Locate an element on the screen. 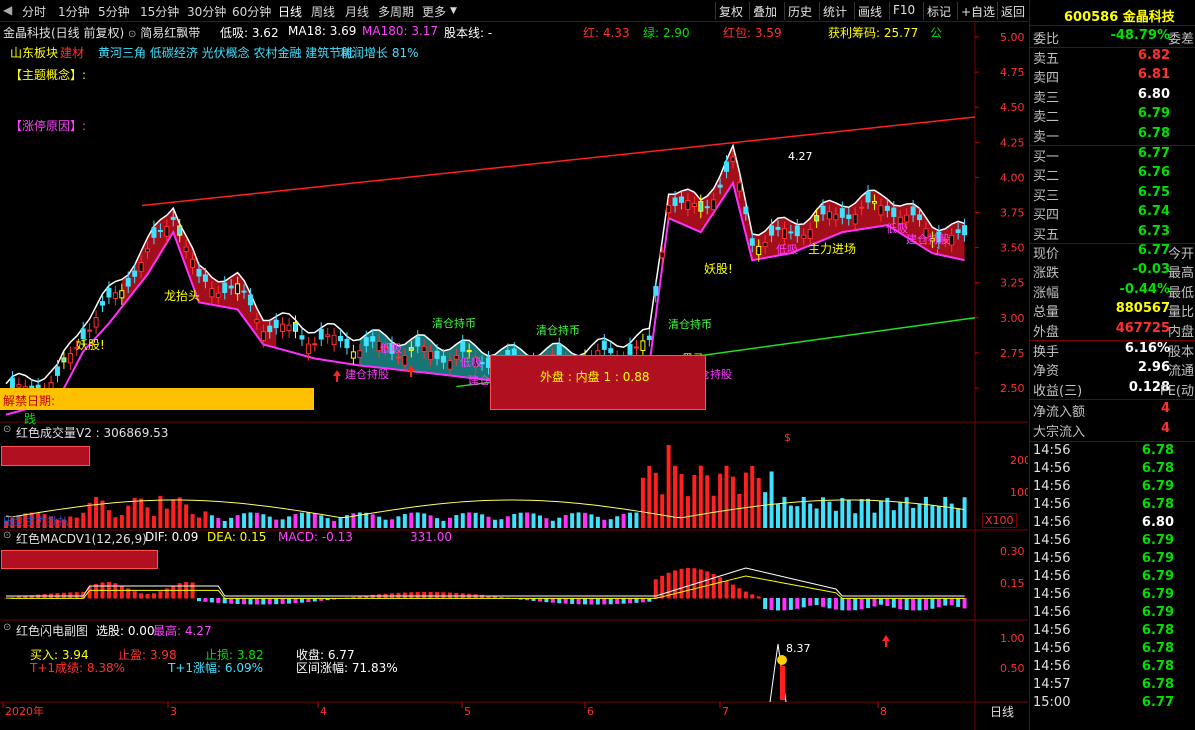 The height and width of the screenshot is (730, 1195). tab-period-9: 多周期 is located at coordinates (396, 11).